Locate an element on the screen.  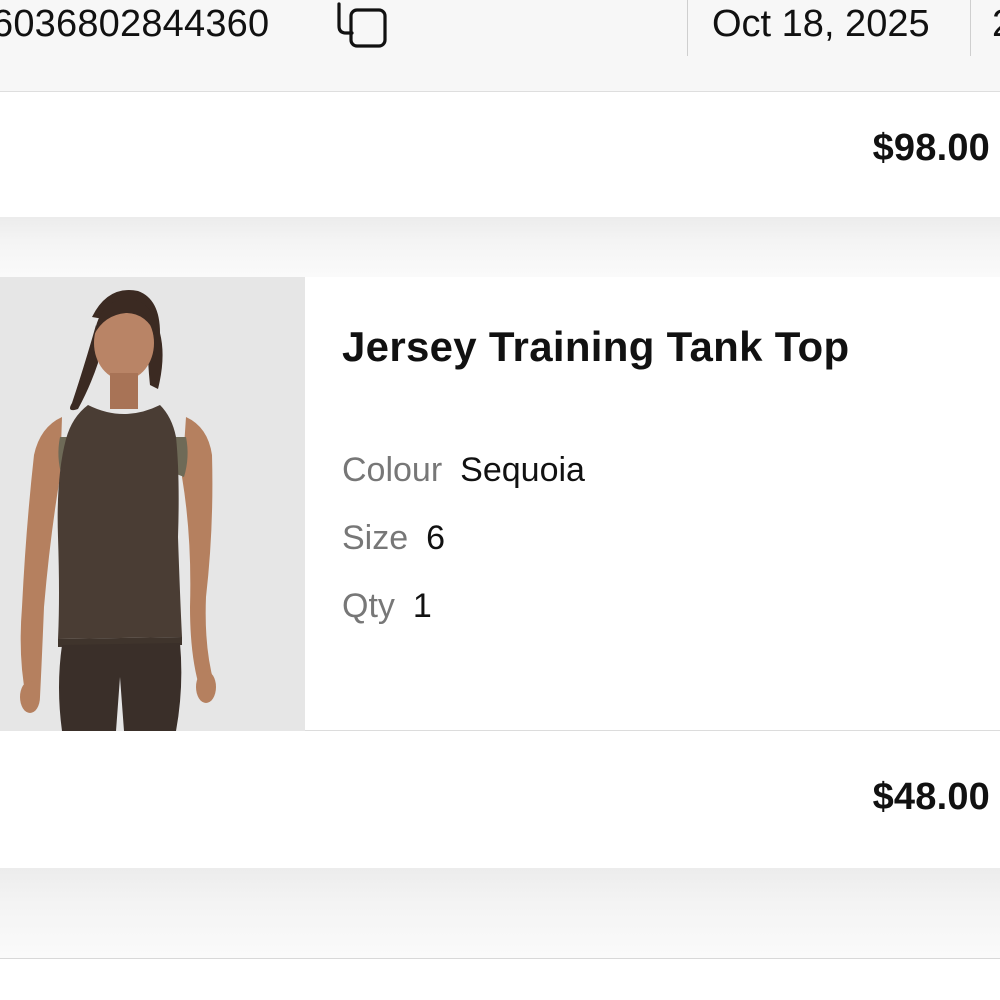
item-price-row: $48.00 is located at coordinates (500, 800).